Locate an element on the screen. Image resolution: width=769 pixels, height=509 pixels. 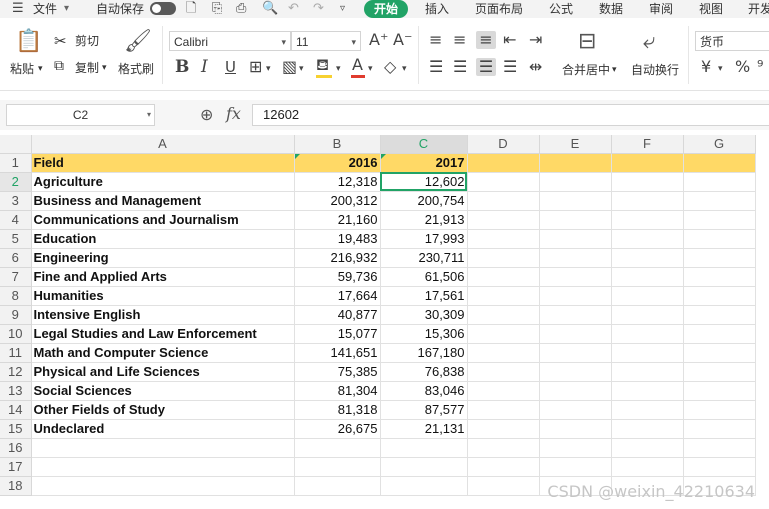
format-painter-icon: 🖌 is located at coordinates (138, 42).